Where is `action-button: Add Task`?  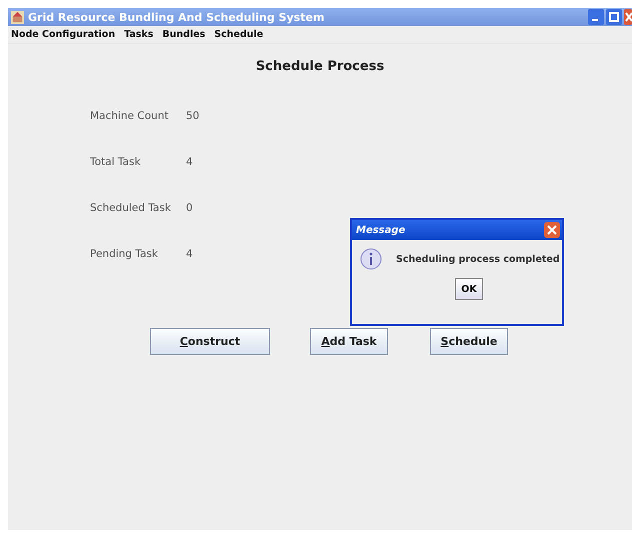
action-button: Add Task is located at coordinates (349, 341).